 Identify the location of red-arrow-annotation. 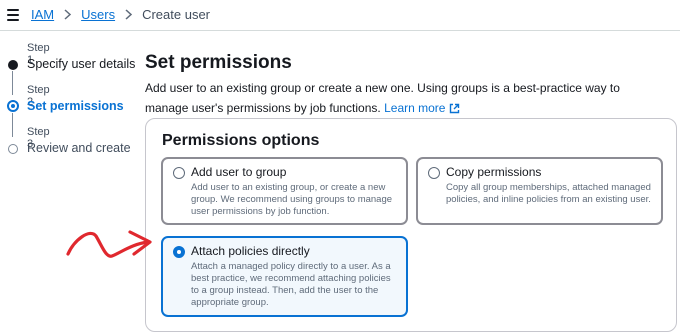
(109, 244).